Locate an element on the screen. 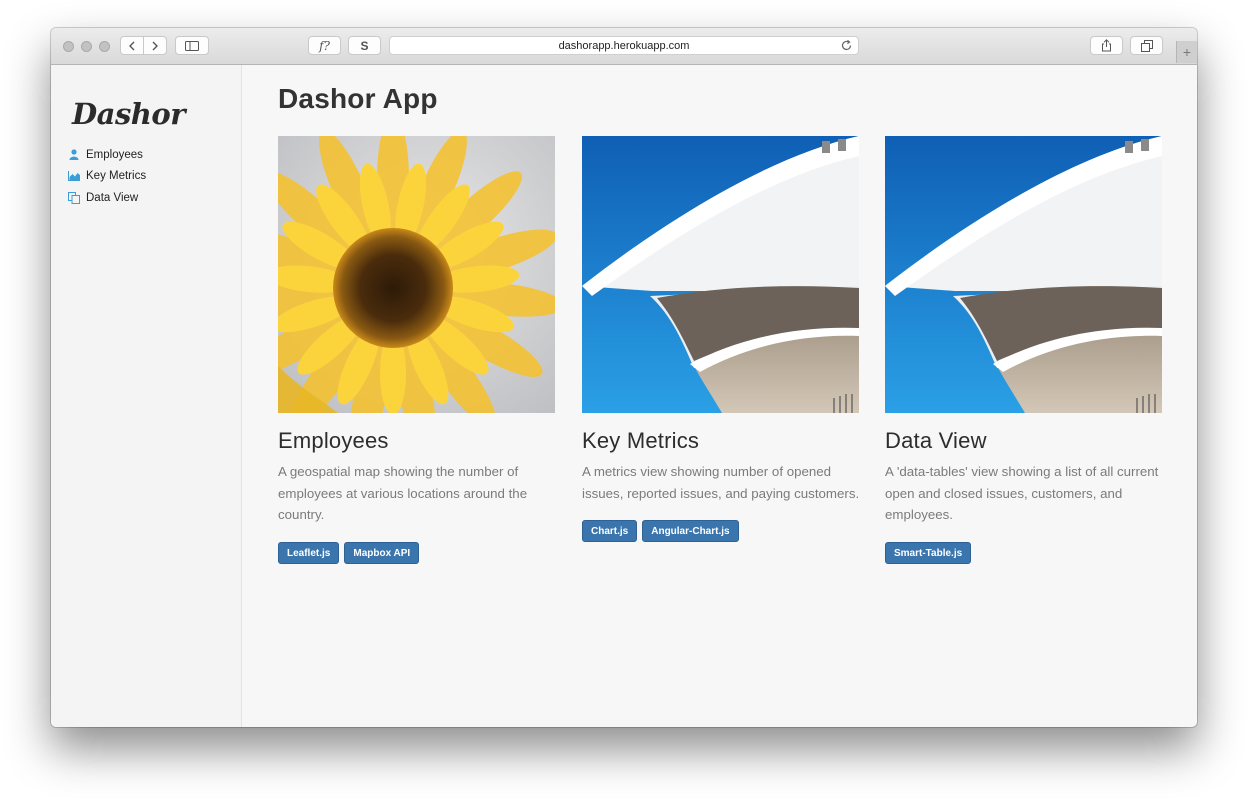 The height and width of the screenshot is (800, 1248). url-text: dashorapp.herokuapp.com is located at coordinates (624, 45).